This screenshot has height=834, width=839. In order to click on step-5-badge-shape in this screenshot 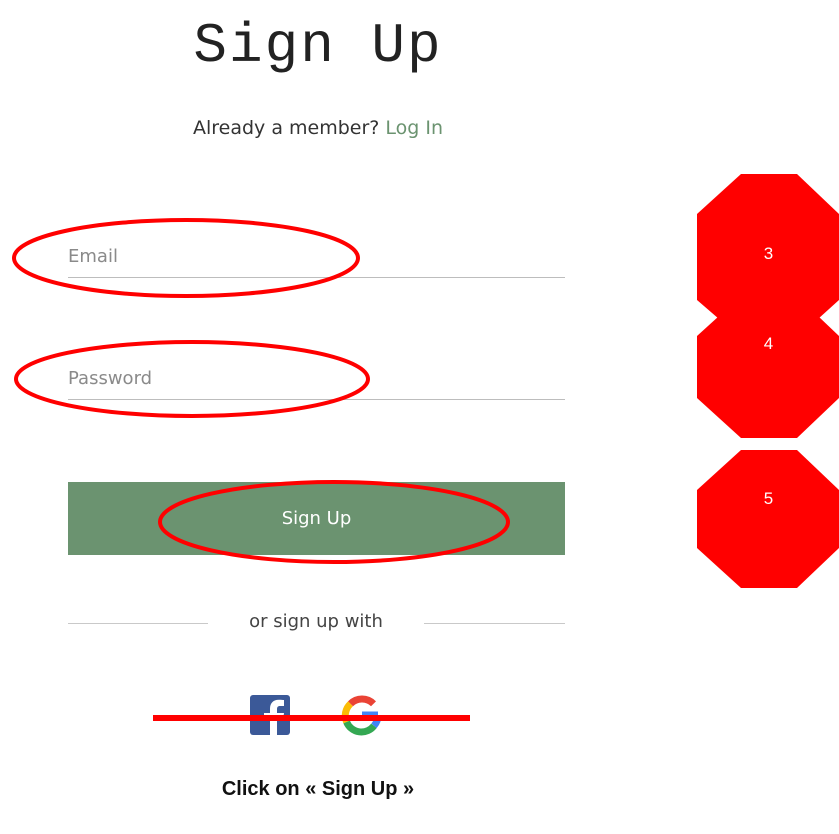, I will do `click(768, 519)`.